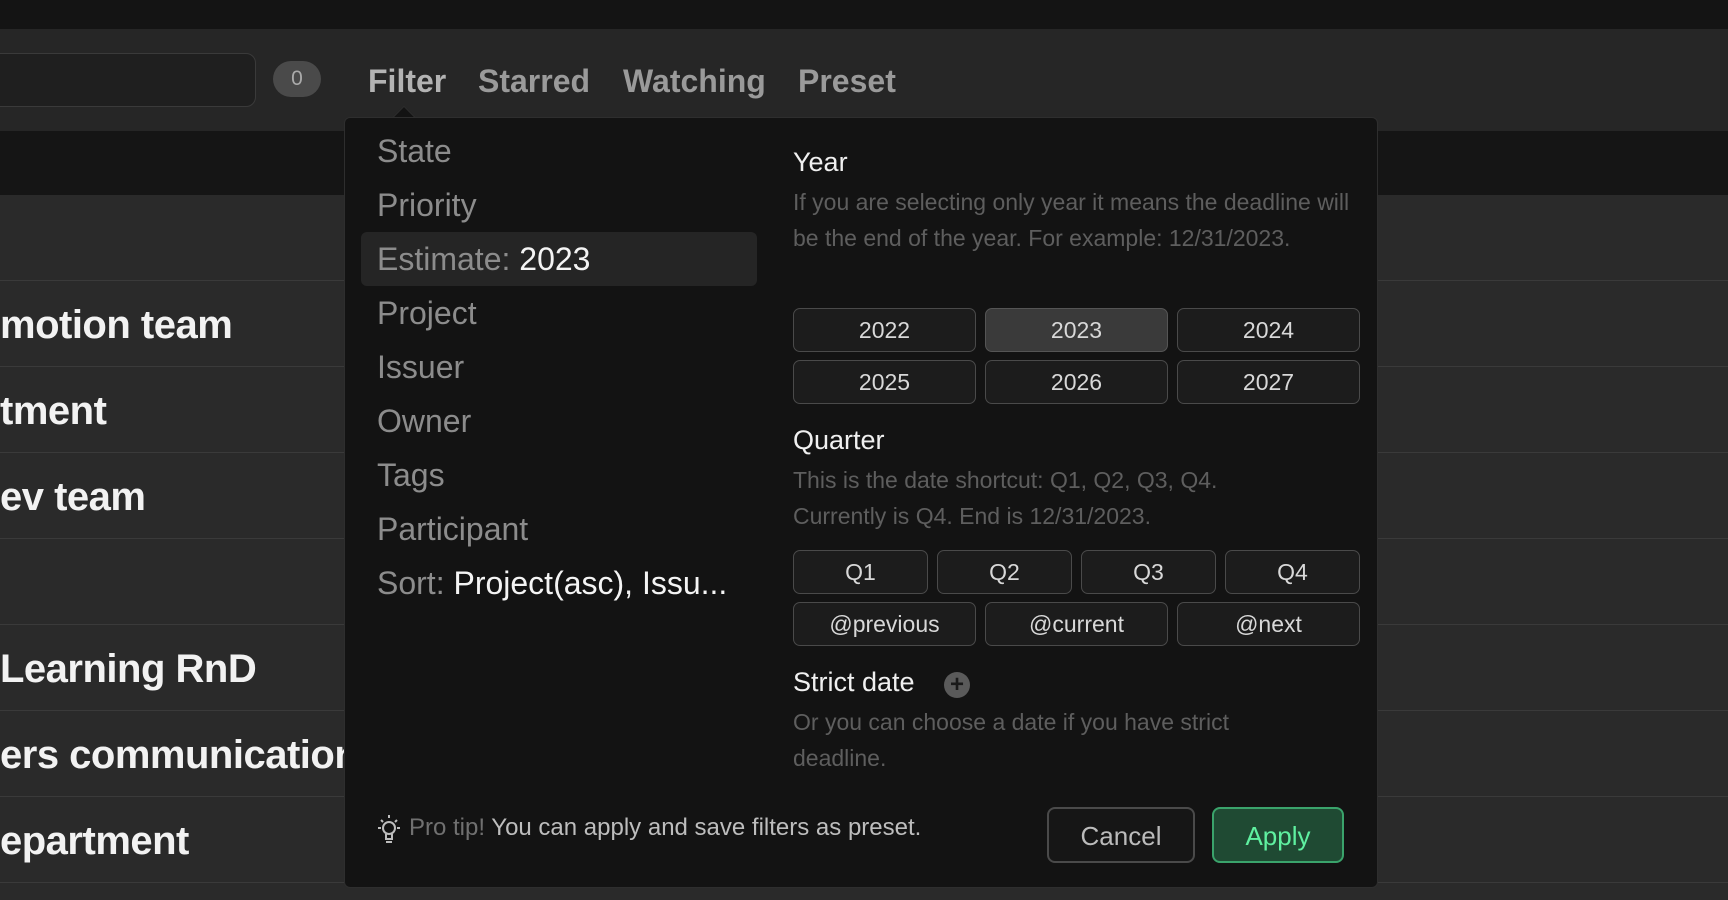 Image resolution: width=1728 pixels, height=900 pixels. Describe the element at coordinates (884, 382) in the screenshot. I see `year-chip-2025: 2025` at that location.